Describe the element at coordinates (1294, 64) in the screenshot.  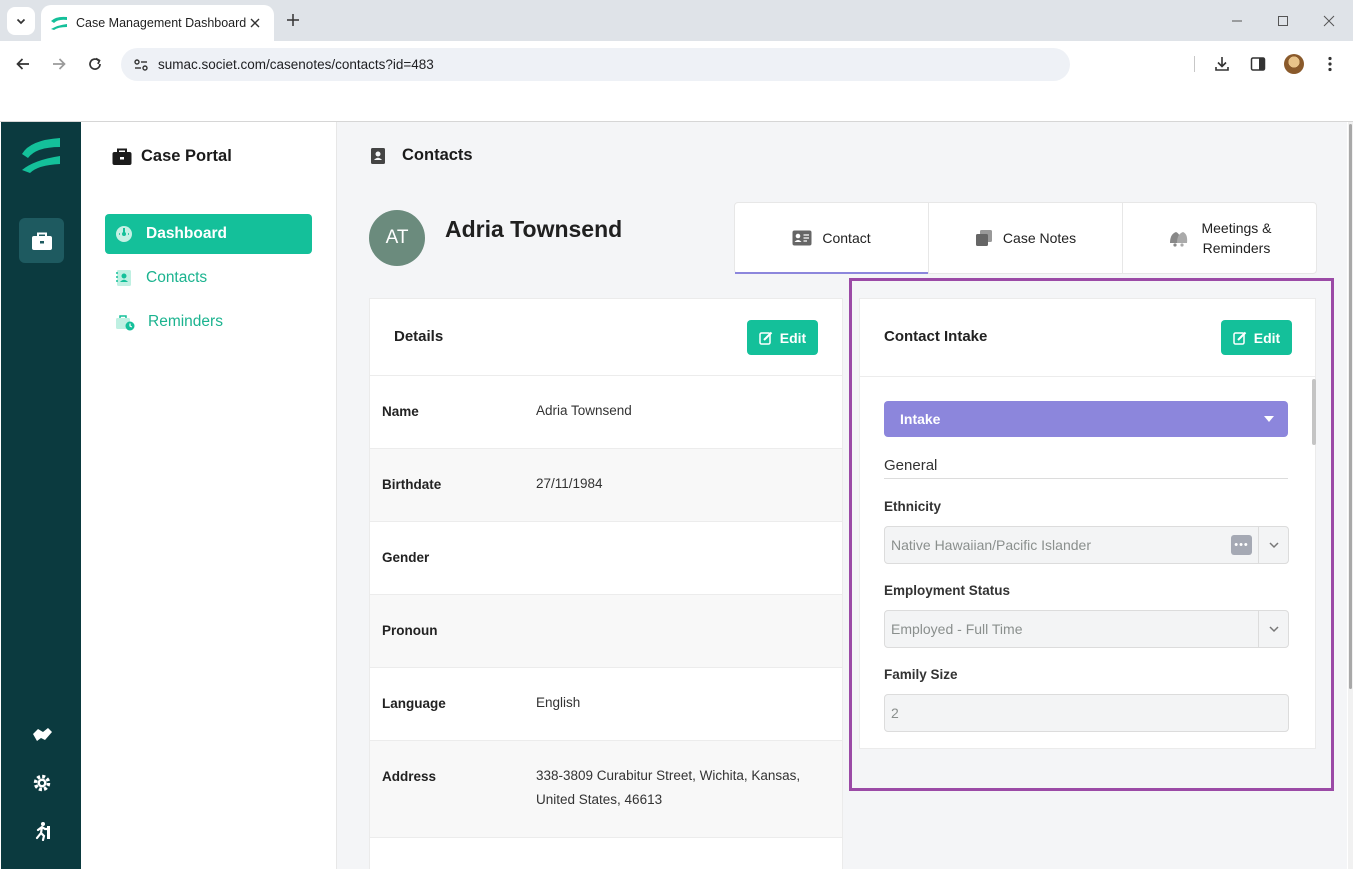
I see `profile-avatar` at that location.